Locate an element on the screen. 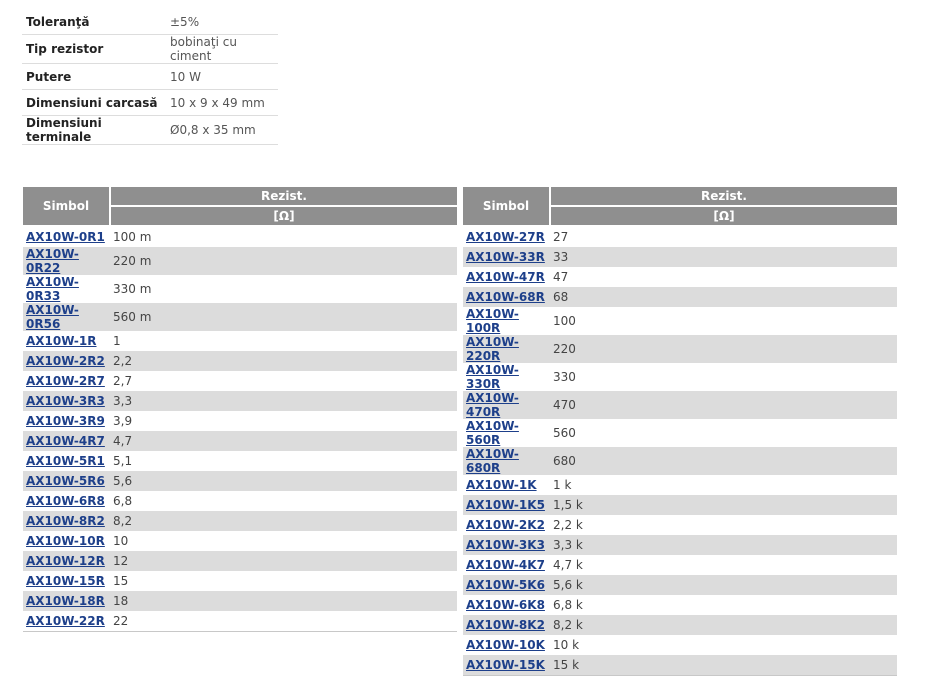  product-link: AX10W-0R1 is located at coordinates (65, 237).